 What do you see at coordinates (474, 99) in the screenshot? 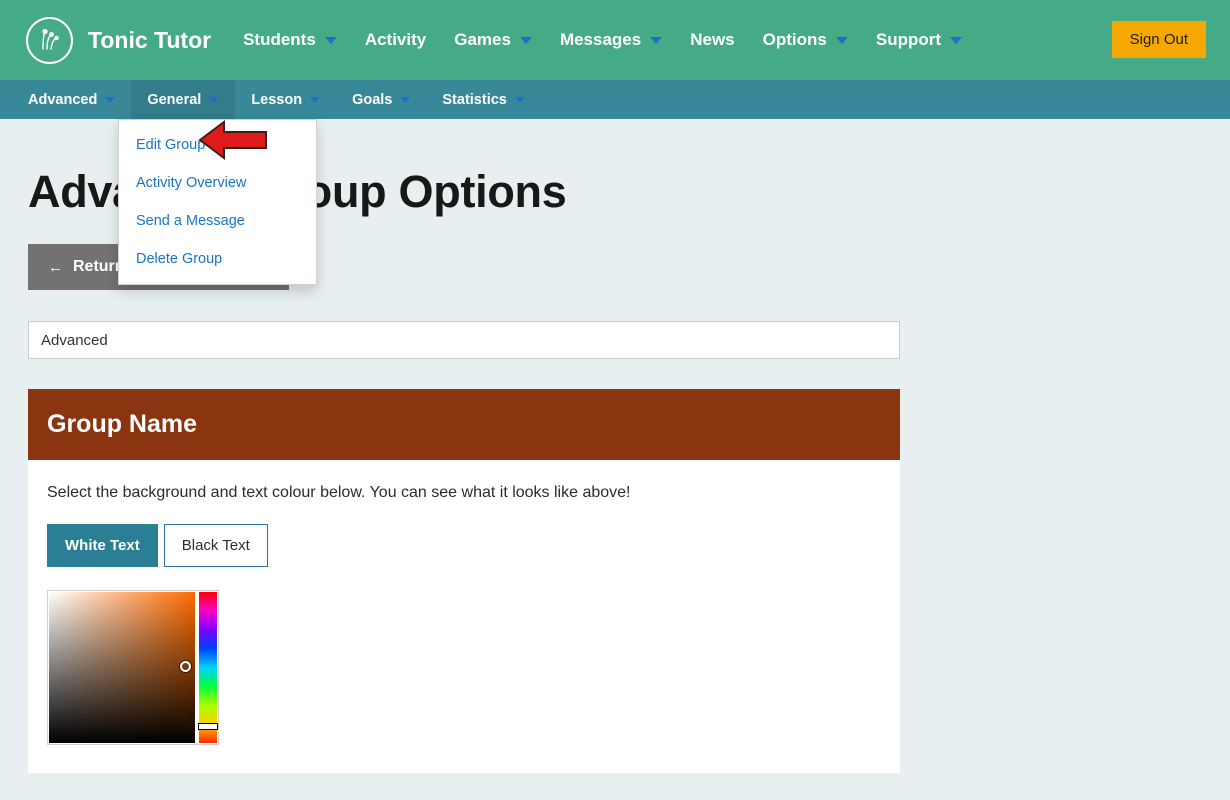
I see `subnav-item-label: Statistics` at bounding box center [474, 99].